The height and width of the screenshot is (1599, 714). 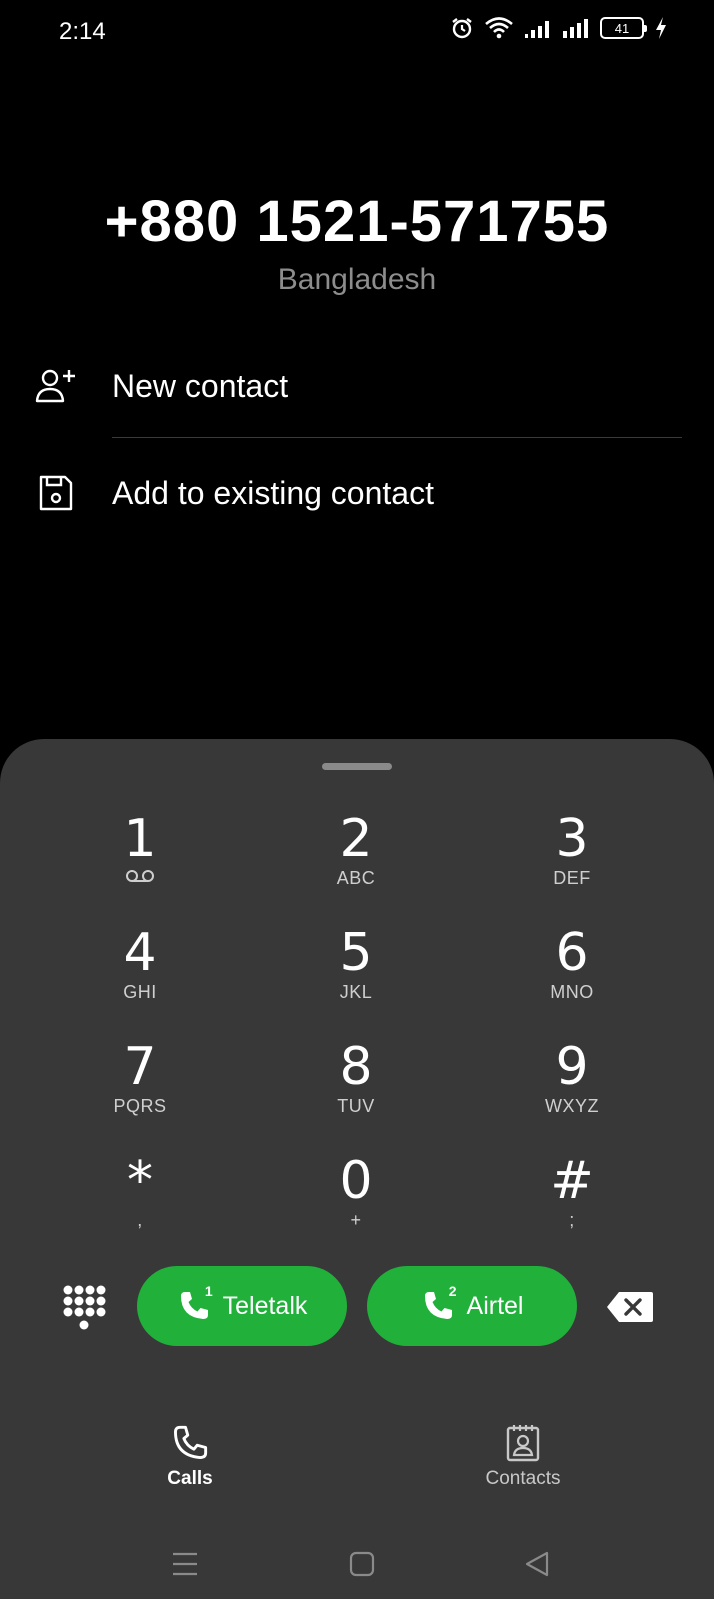 I want to click on key-4: 4 GHI, so click(x=140, y=980).